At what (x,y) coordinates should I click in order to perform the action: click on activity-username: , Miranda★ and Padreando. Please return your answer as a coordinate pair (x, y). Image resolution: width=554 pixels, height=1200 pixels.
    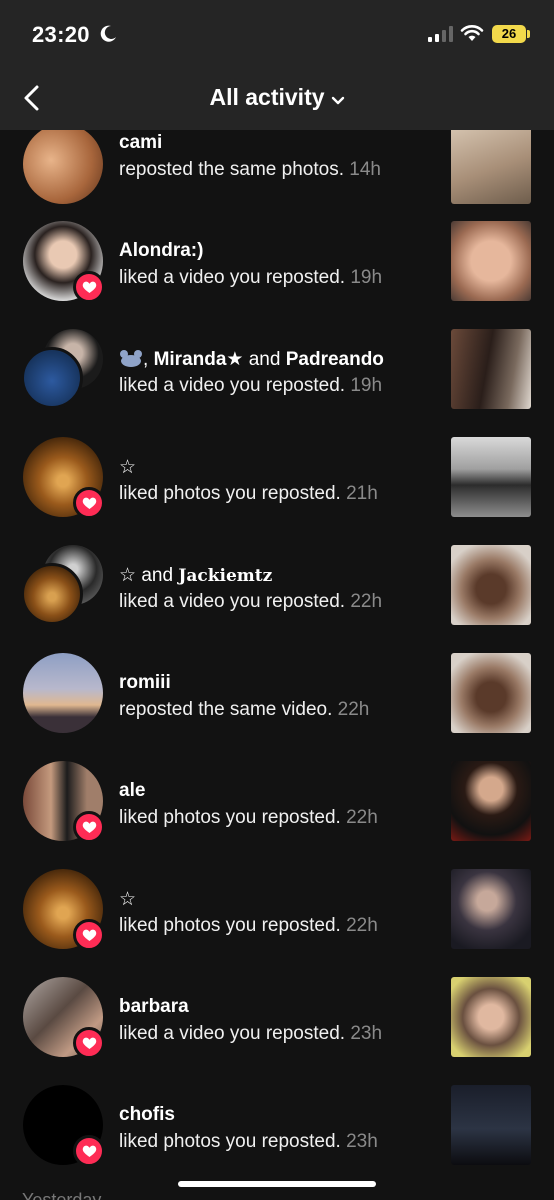
    Looking at the image, I should click on (251, 359).